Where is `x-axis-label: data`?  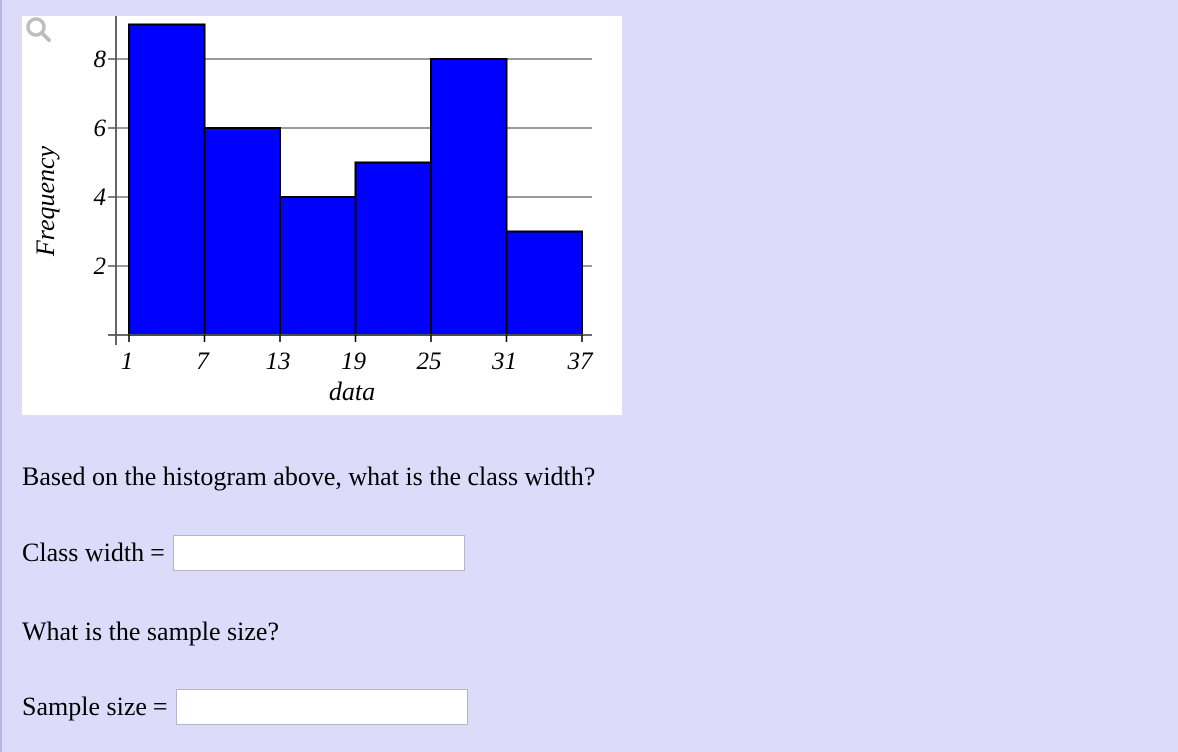
x-axis-label: data is located at coordinates (352, 391).